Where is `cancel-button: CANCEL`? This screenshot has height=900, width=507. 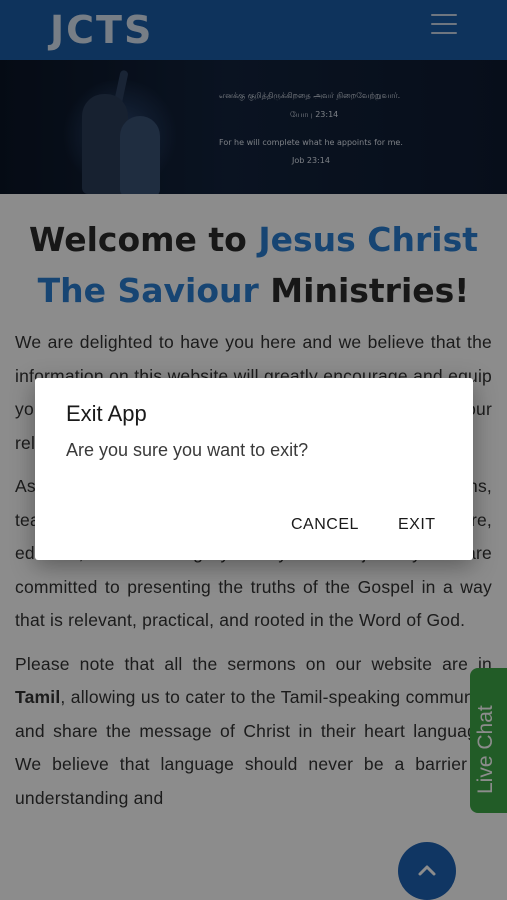 cancel-button: CANCEL is located at coordinates (325, 525).